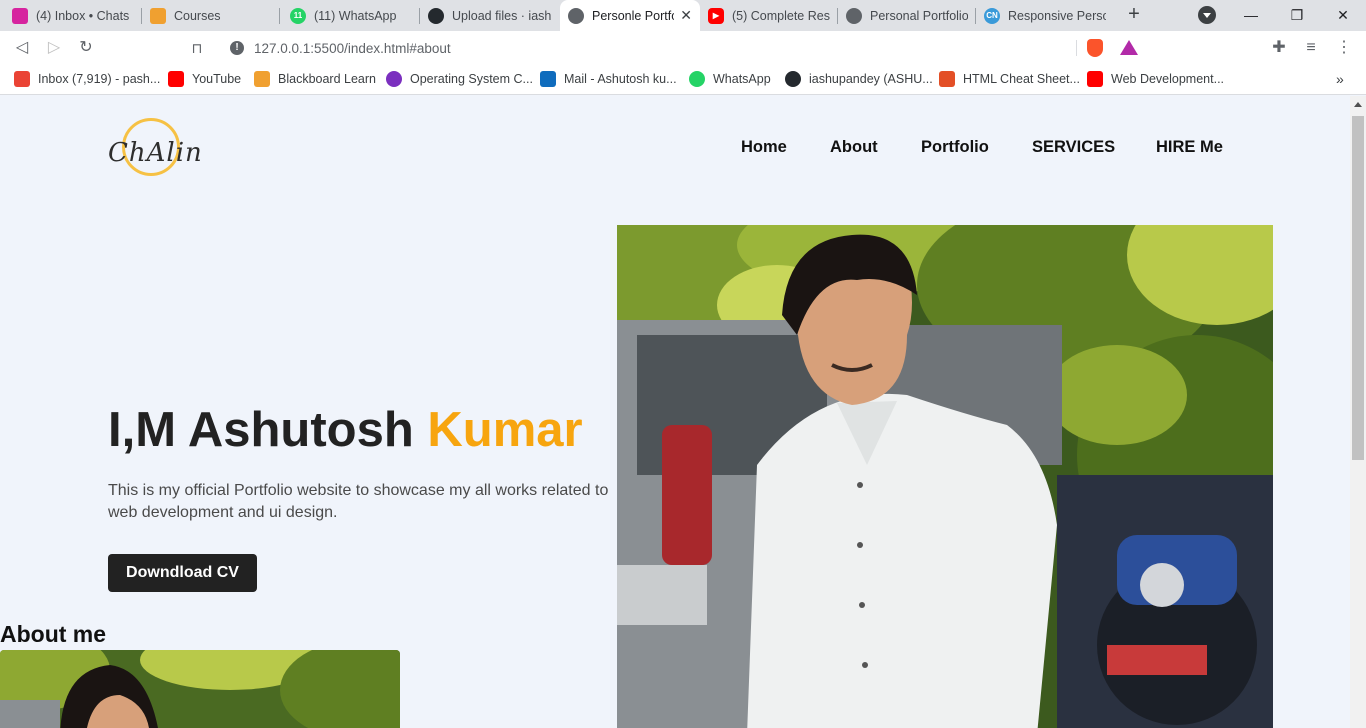 This screenshot has width=1366, height=728. Describe the element at coordinates (947, 79) in the screenshot. I see `html5-icon` at that location.